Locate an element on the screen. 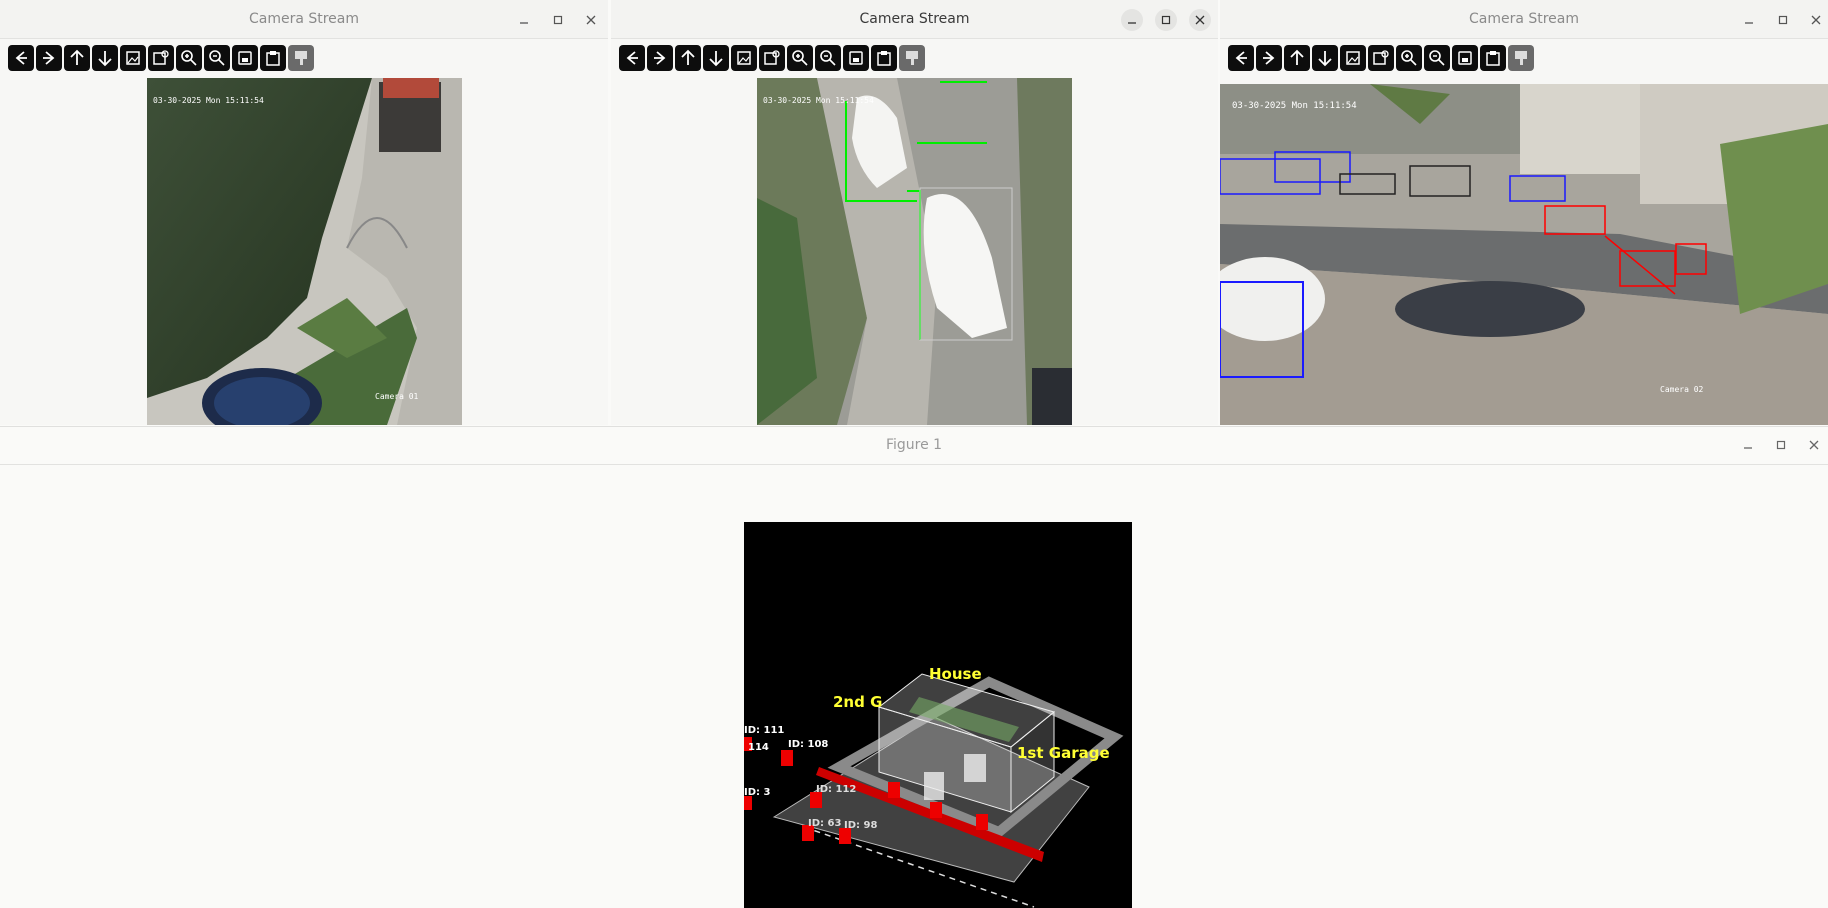 The image size is (1828, 908). titlebar: Figure 1 is located at coordinates (914, 445).